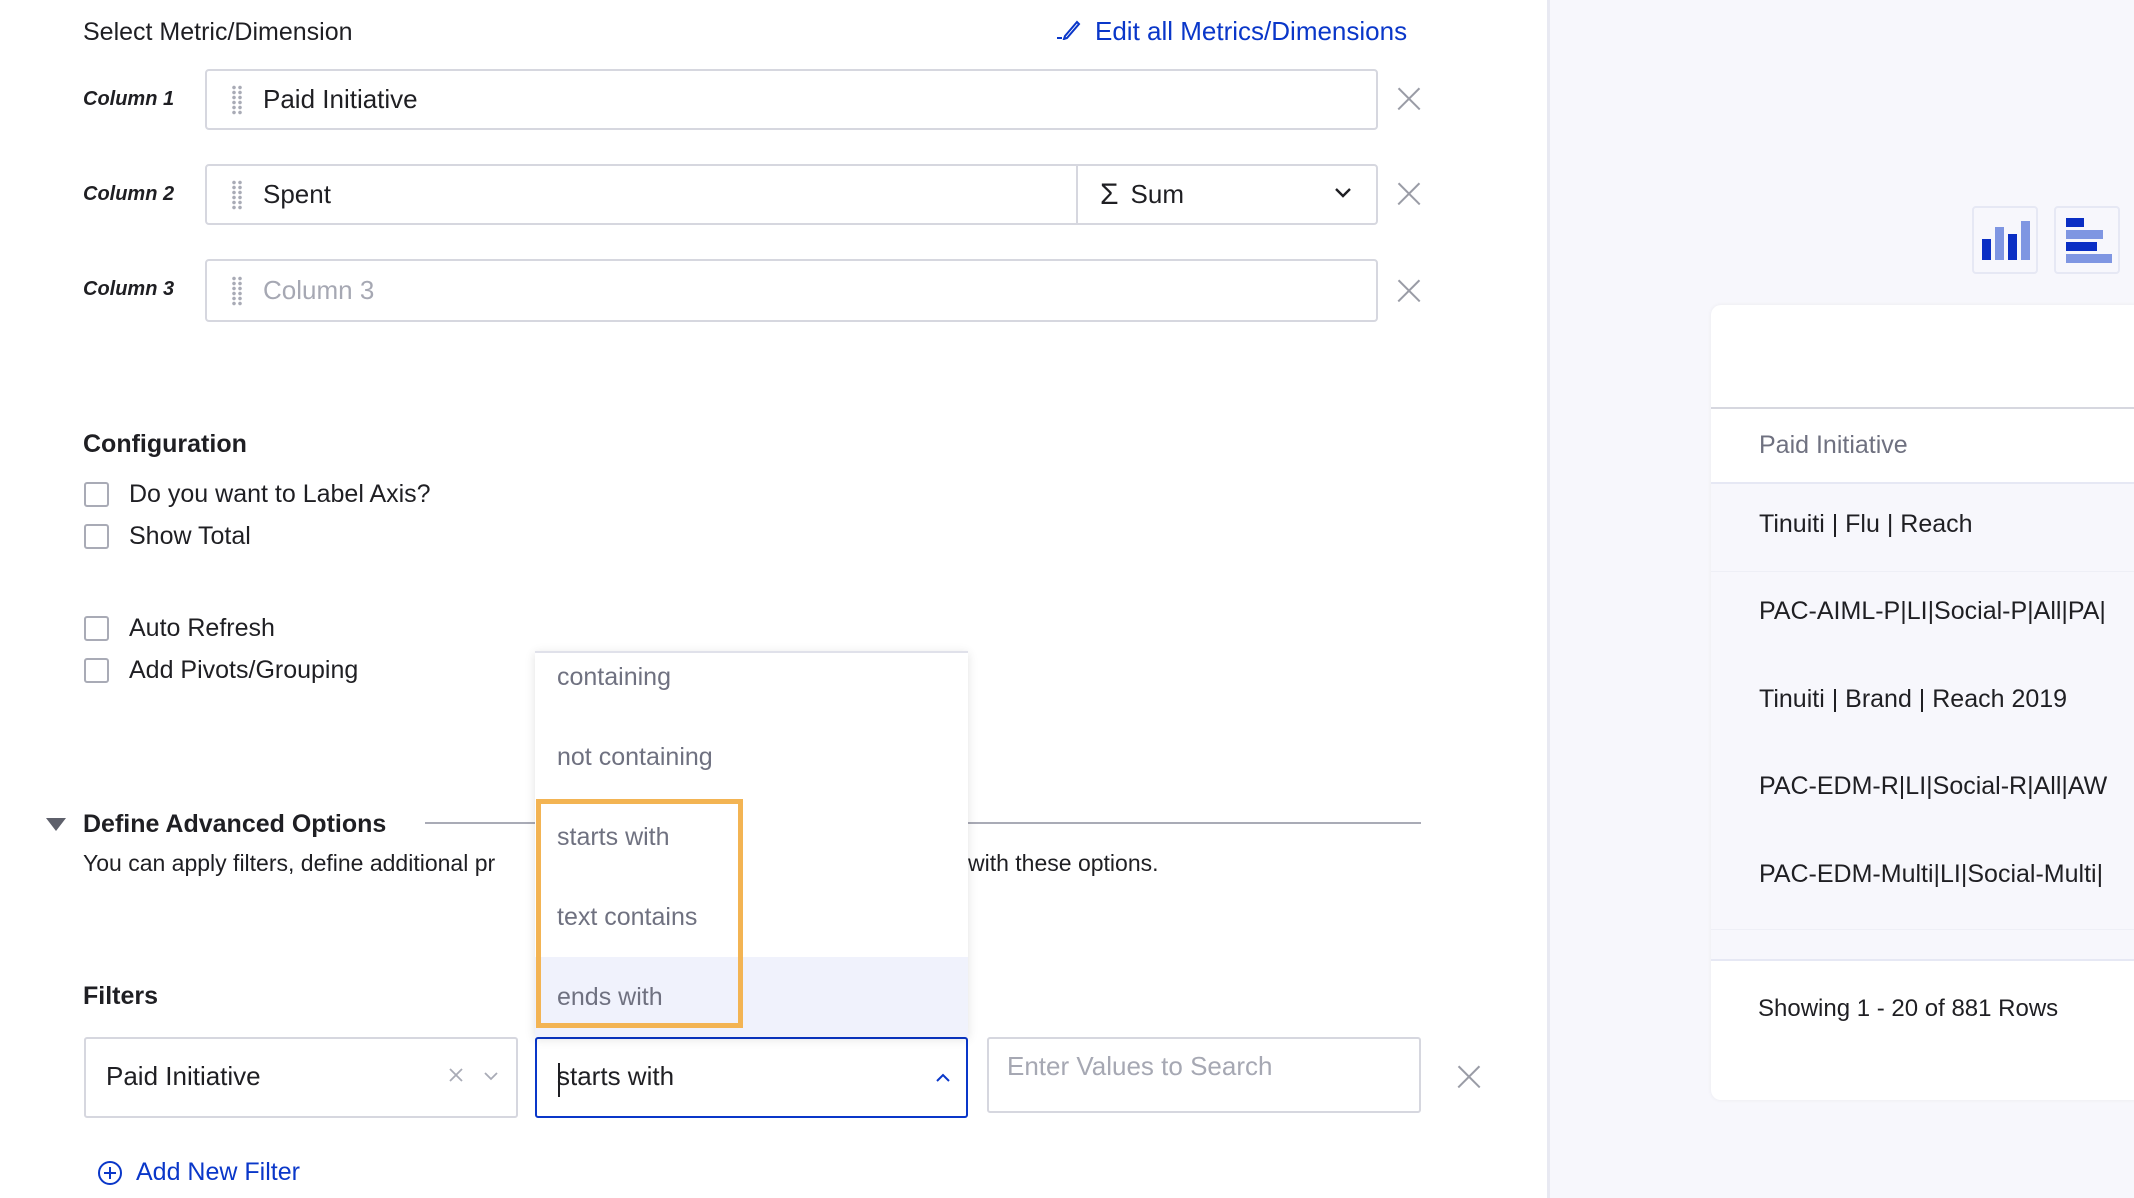  Describe the element at coordinates (1157, 194) in the screenshot. I see `aggregation-value: Sum` at that location.